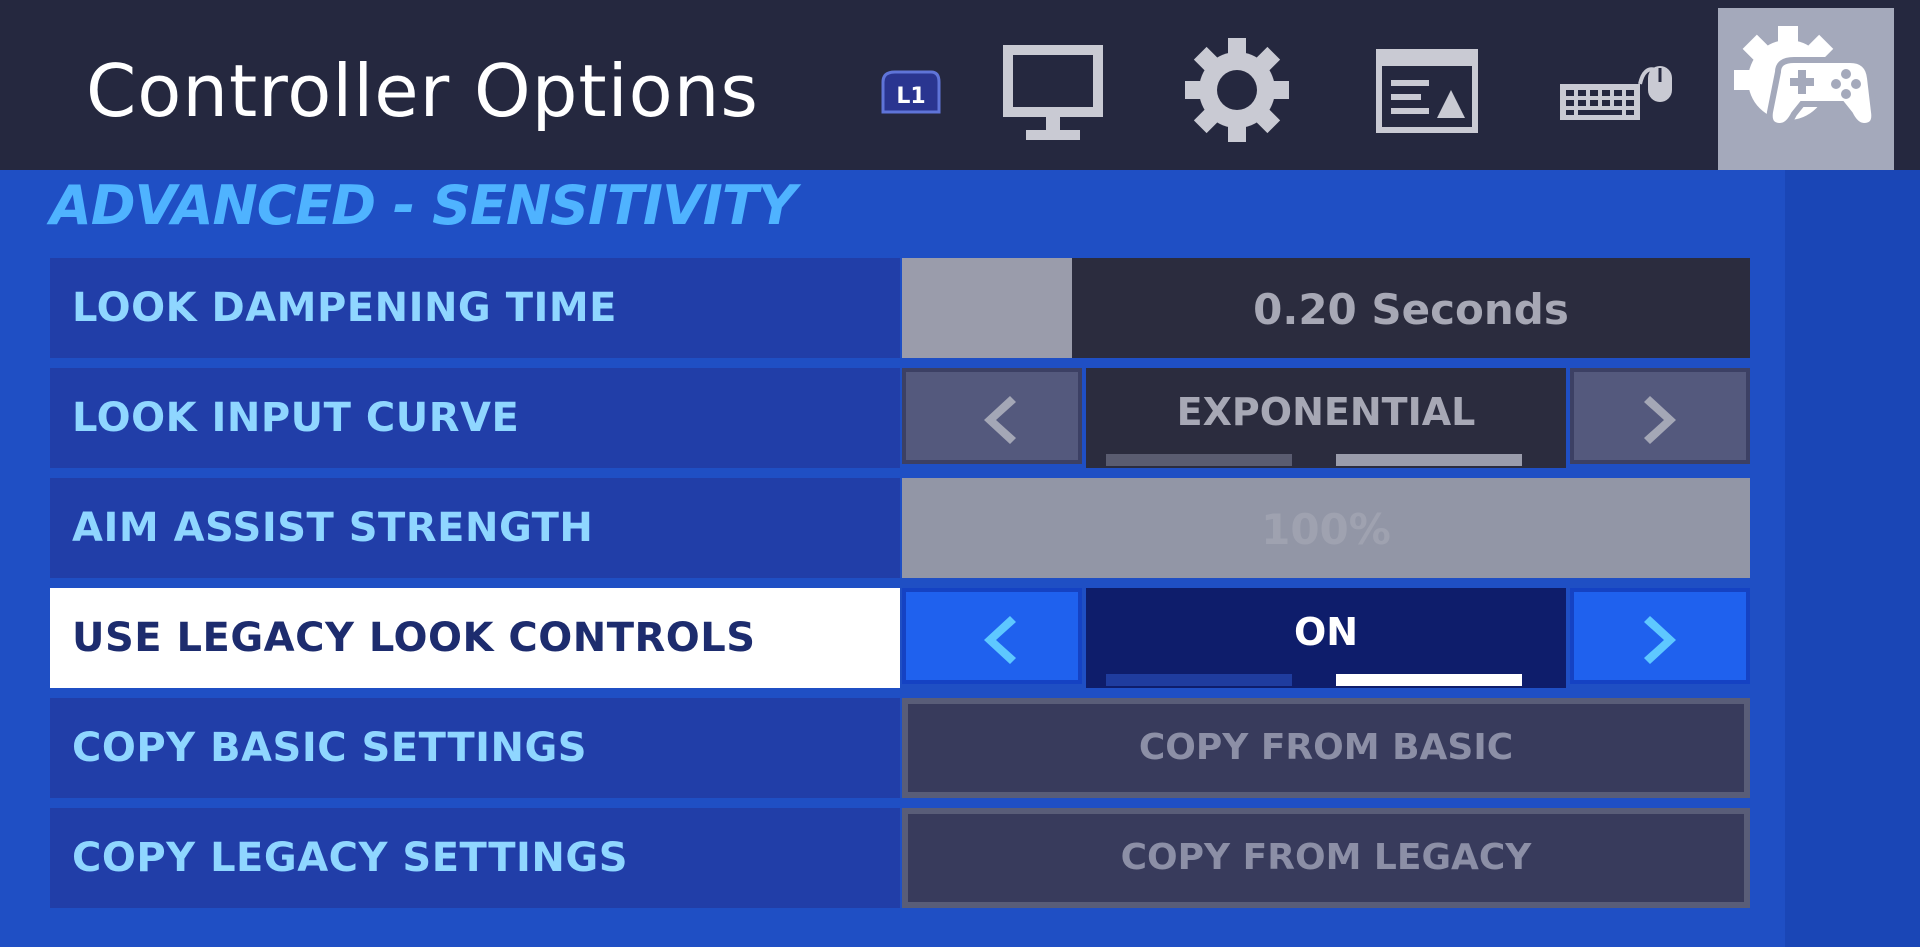  I want to click on option-display: EXPONENTIAL, so click(1326, 418).